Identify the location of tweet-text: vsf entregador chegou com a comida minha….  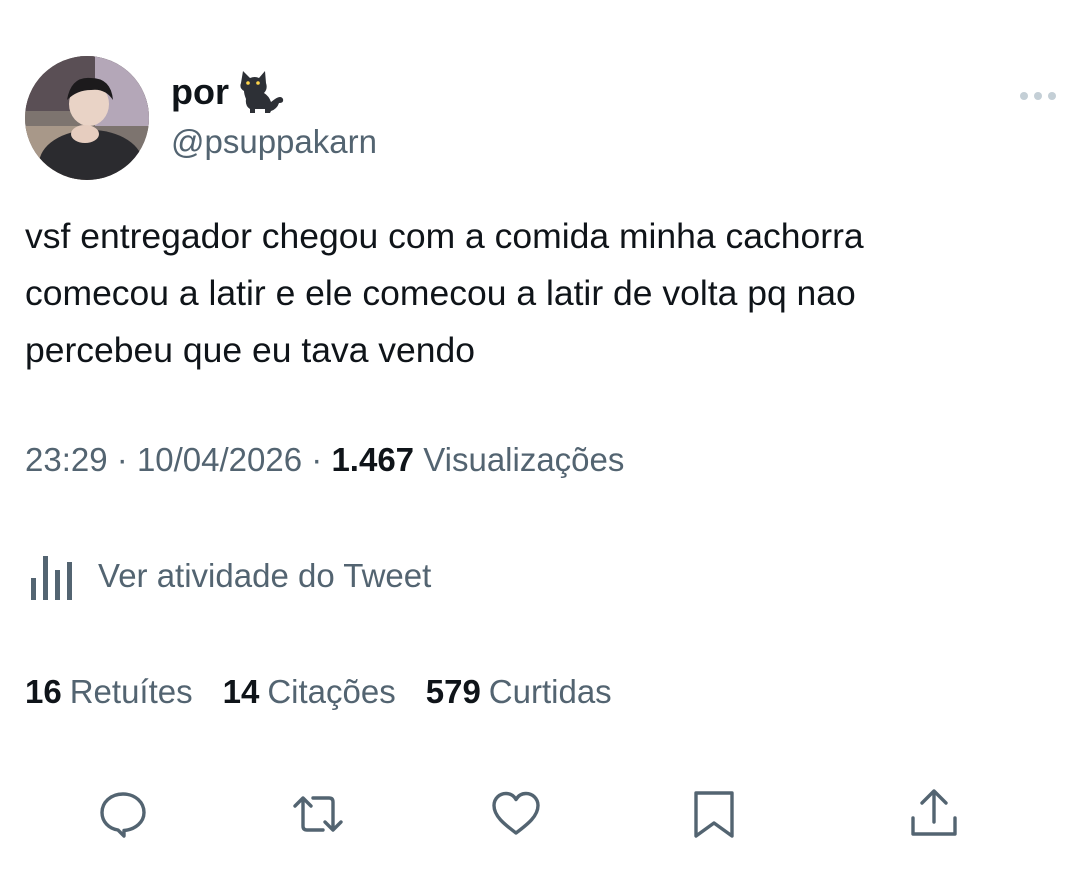
(444, 293).